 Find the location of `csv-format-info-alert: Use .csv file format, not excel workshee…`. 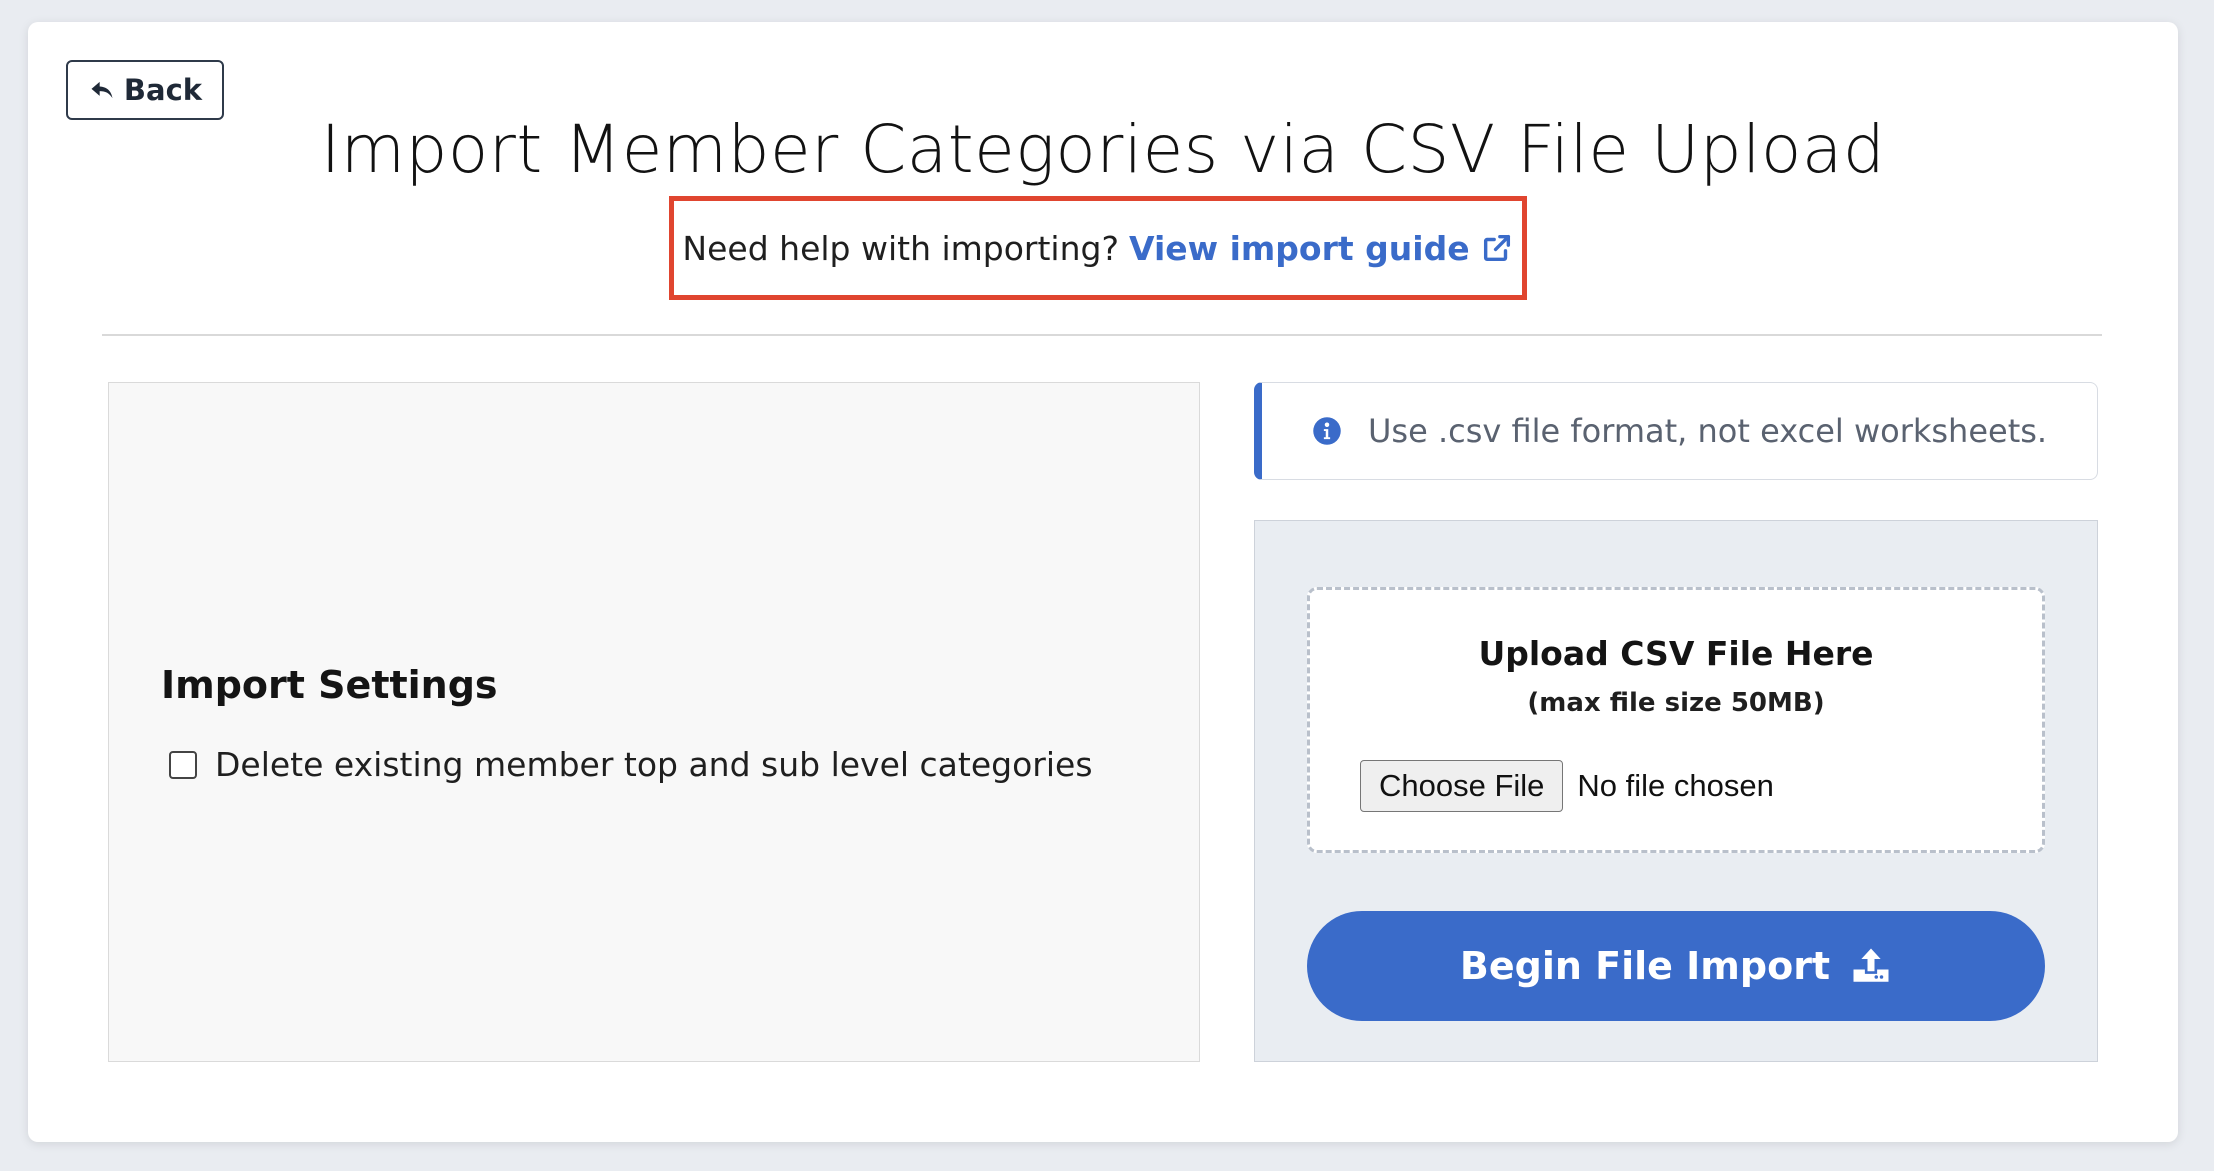

csv-format-info-alert: Use .csv file format, not excel workshee… is located at coordinates (1676, 431).